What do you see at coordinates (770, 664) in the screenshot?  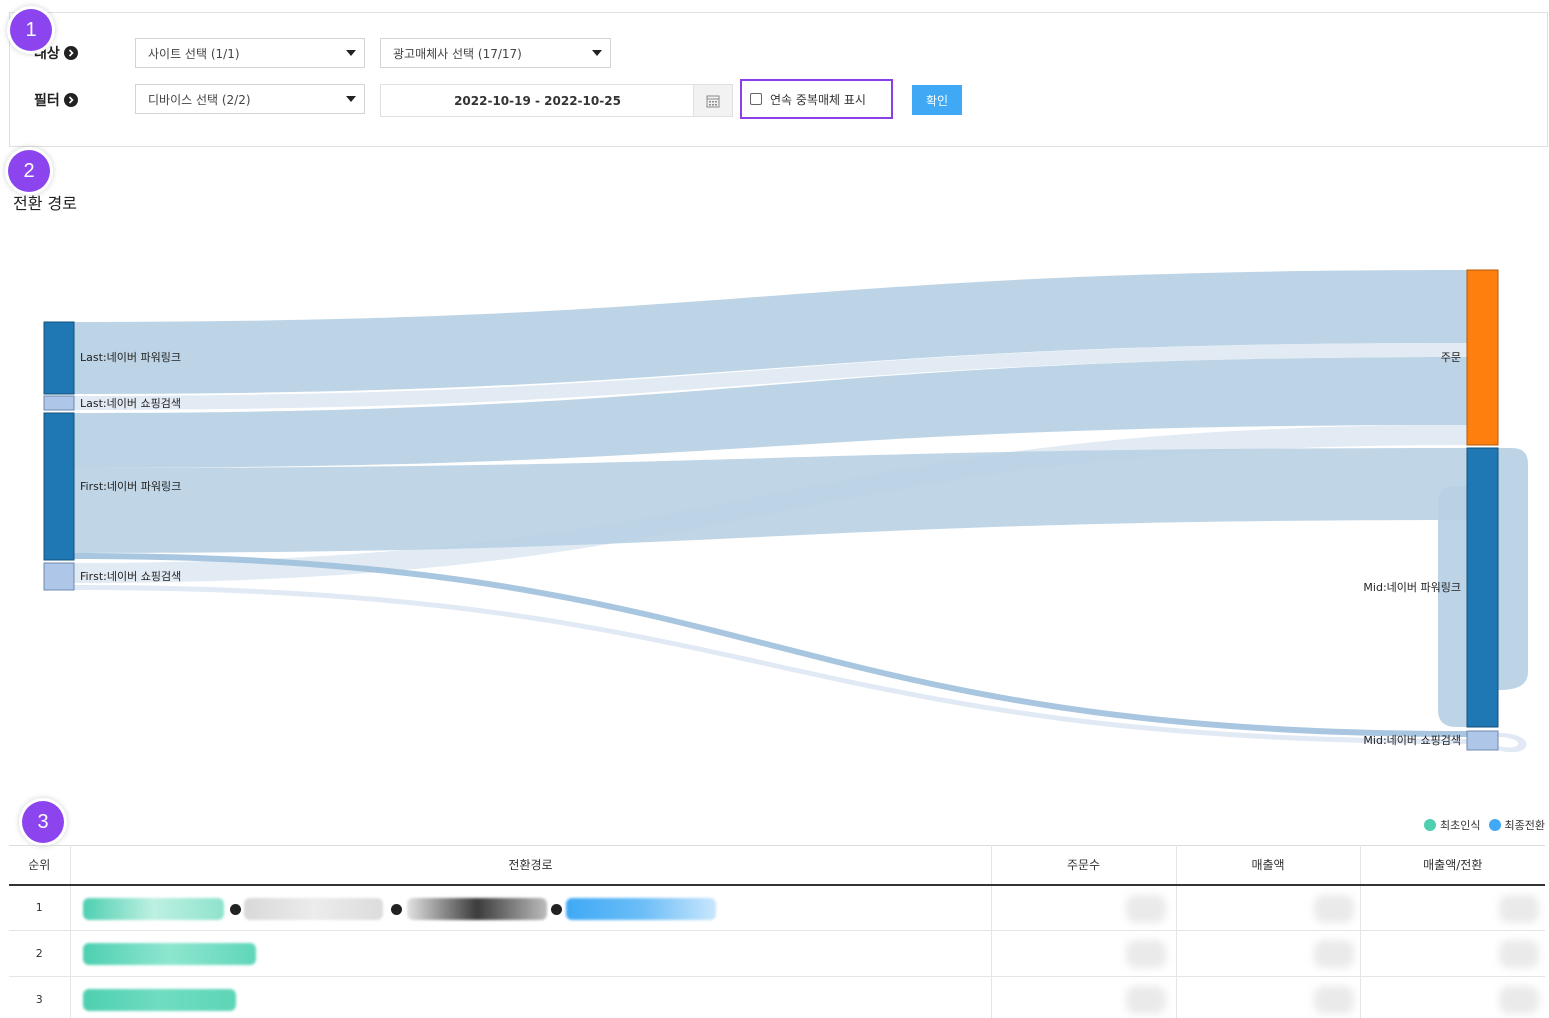 I see `link-first-sc-mid-sc` at bounding box center [770, 664].